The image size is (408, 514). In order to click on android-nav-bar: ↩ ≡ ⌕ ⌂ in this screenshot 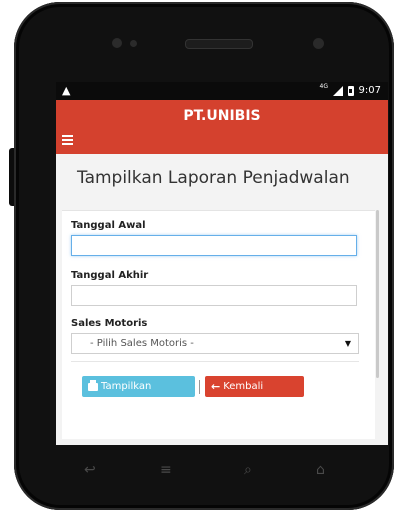, I will do `click(222, 470)`.